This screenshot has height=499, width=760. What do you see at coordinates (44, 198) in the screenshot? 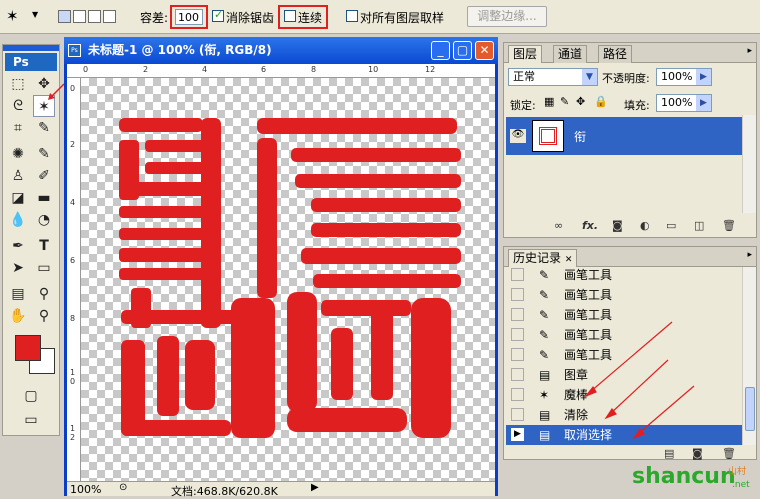
I see `gradient-tool-icon: ▬` at bounding box center [44, 198].